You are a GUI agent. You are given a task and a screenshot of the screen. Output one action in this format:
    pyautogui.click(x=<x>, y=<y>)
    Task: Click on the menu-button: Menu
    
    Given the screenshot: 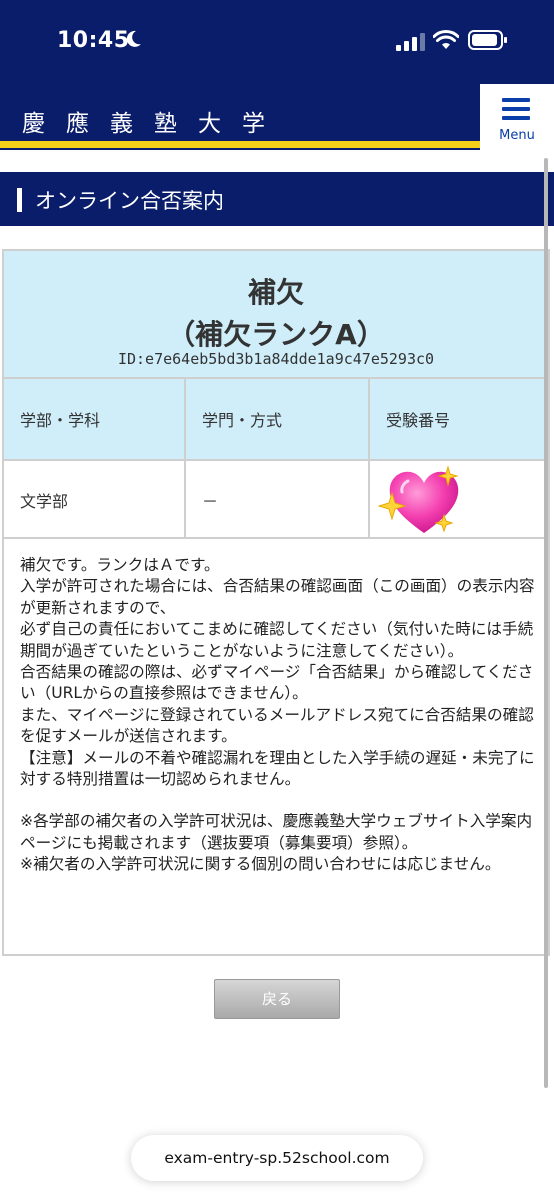 What is the action you would take?
    pyautogui.click(x=517, y=117)
    